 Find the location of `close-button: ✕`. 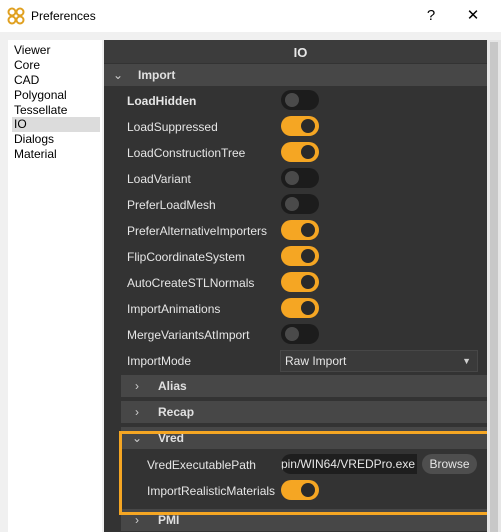

close-button: ✕ is located at coordinates (473, 16).